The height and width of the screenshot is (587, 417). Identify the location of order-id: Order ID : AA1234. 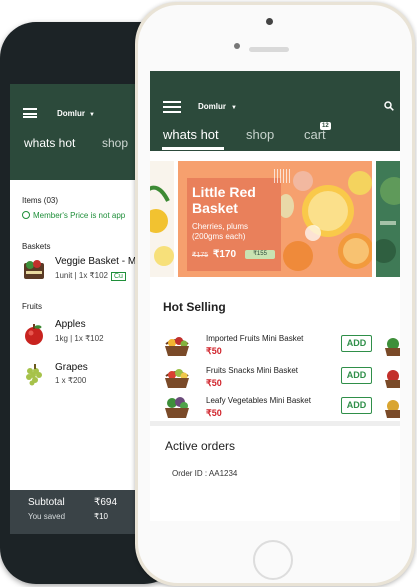
(204, 473).